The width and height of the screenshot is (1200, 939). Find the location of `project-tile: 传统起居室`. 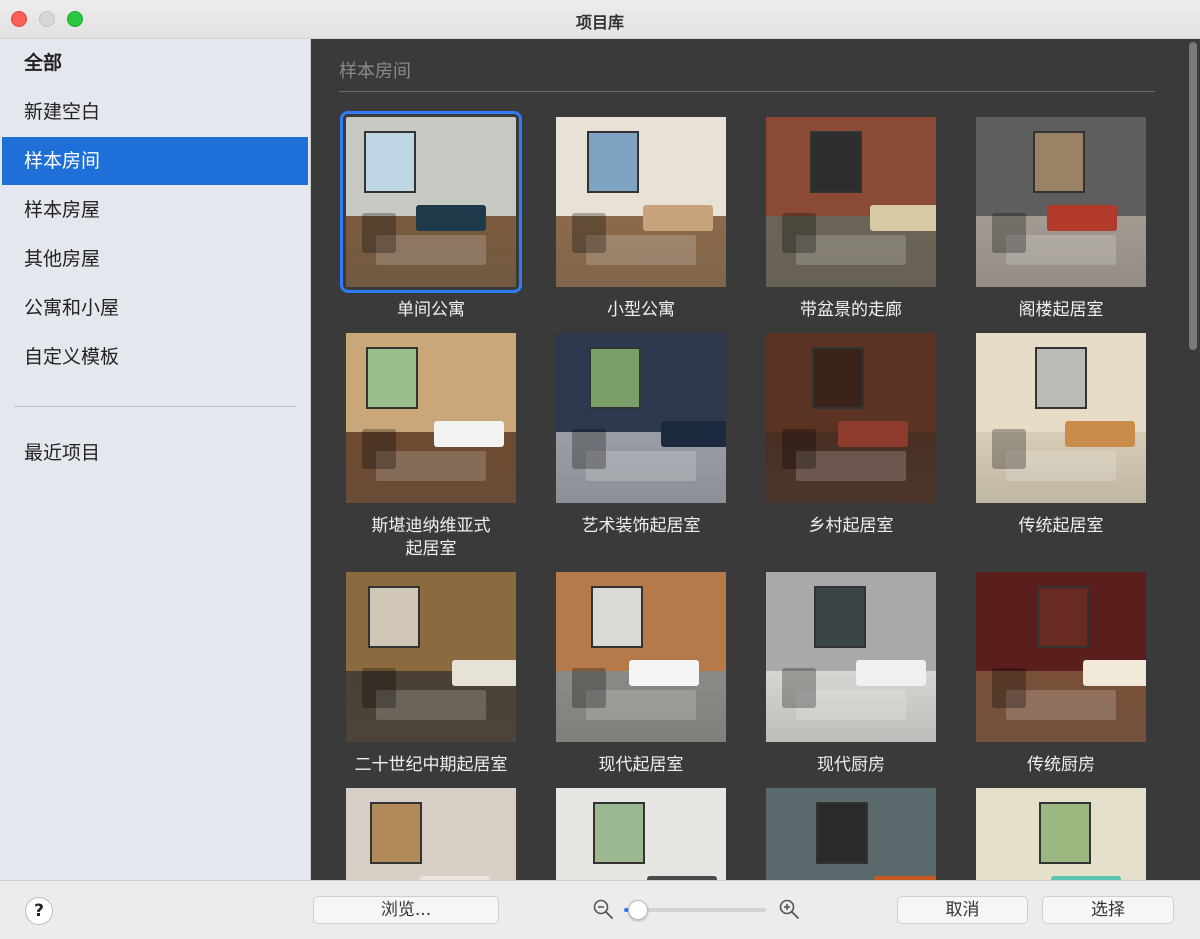

project-tile: 传统起居室 is located at coordinates (1061, 435).